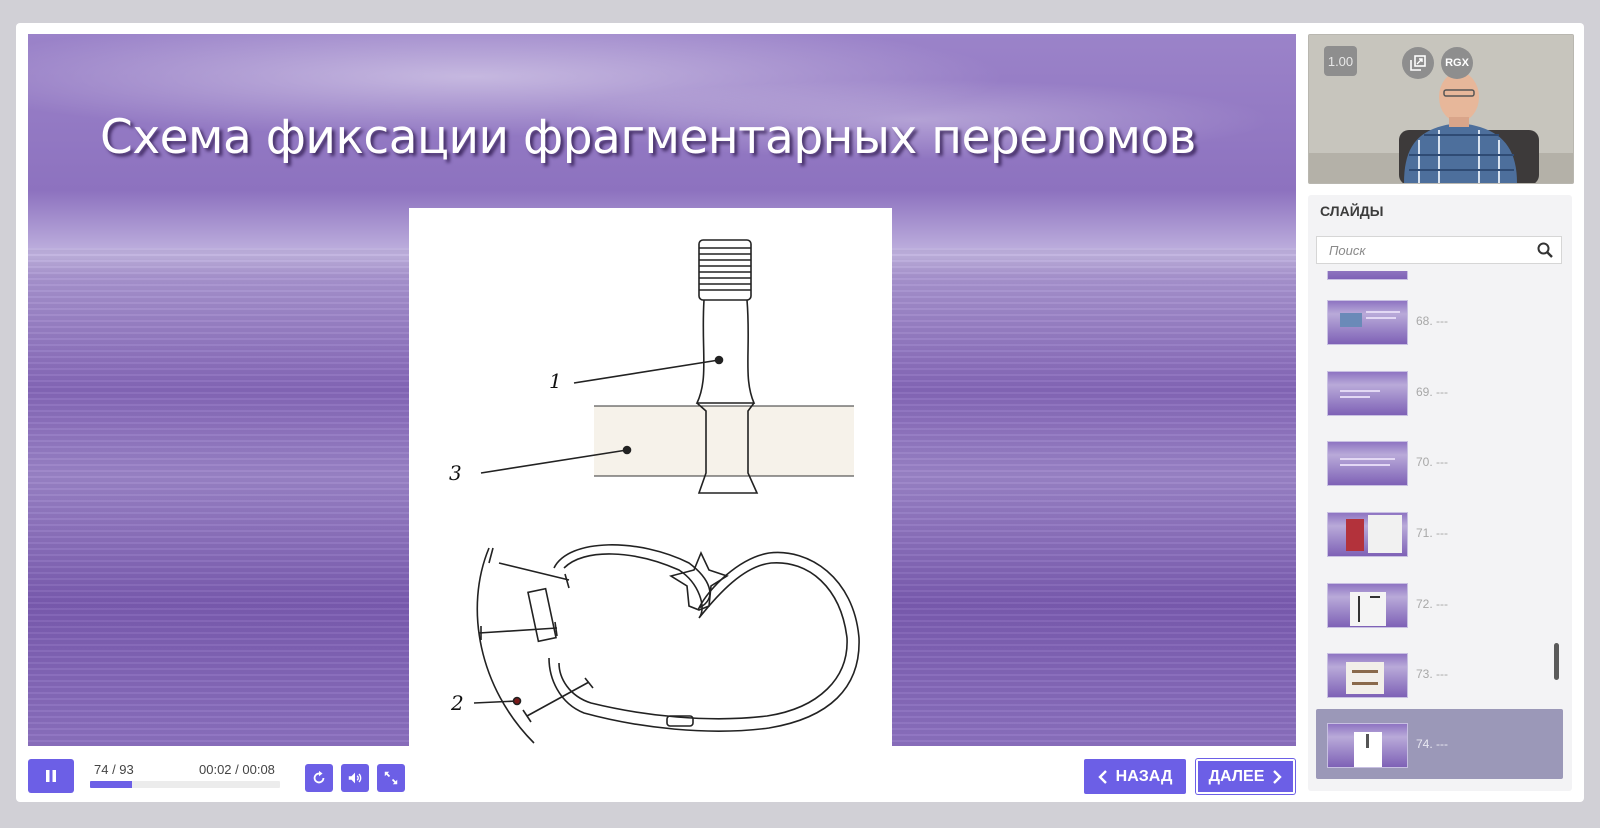 This screenshot has width=1600, height=828. I want to click on next-label: ДАЛЕЕ, so click(1236, 776).